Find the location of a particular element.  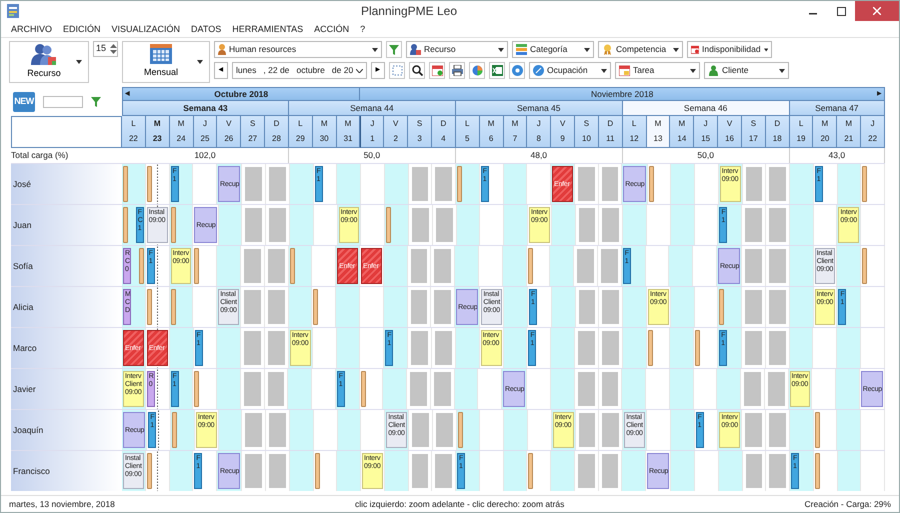

day-header: M 30 is located at coordinates (324, 132).